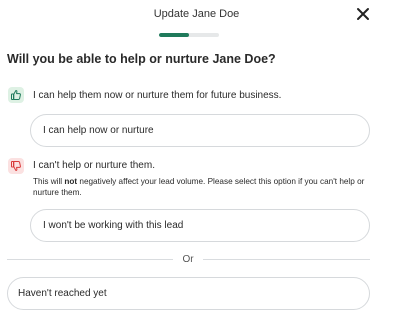  I want to click on help-now-button: I can help now or nurture, so click(200, 130).